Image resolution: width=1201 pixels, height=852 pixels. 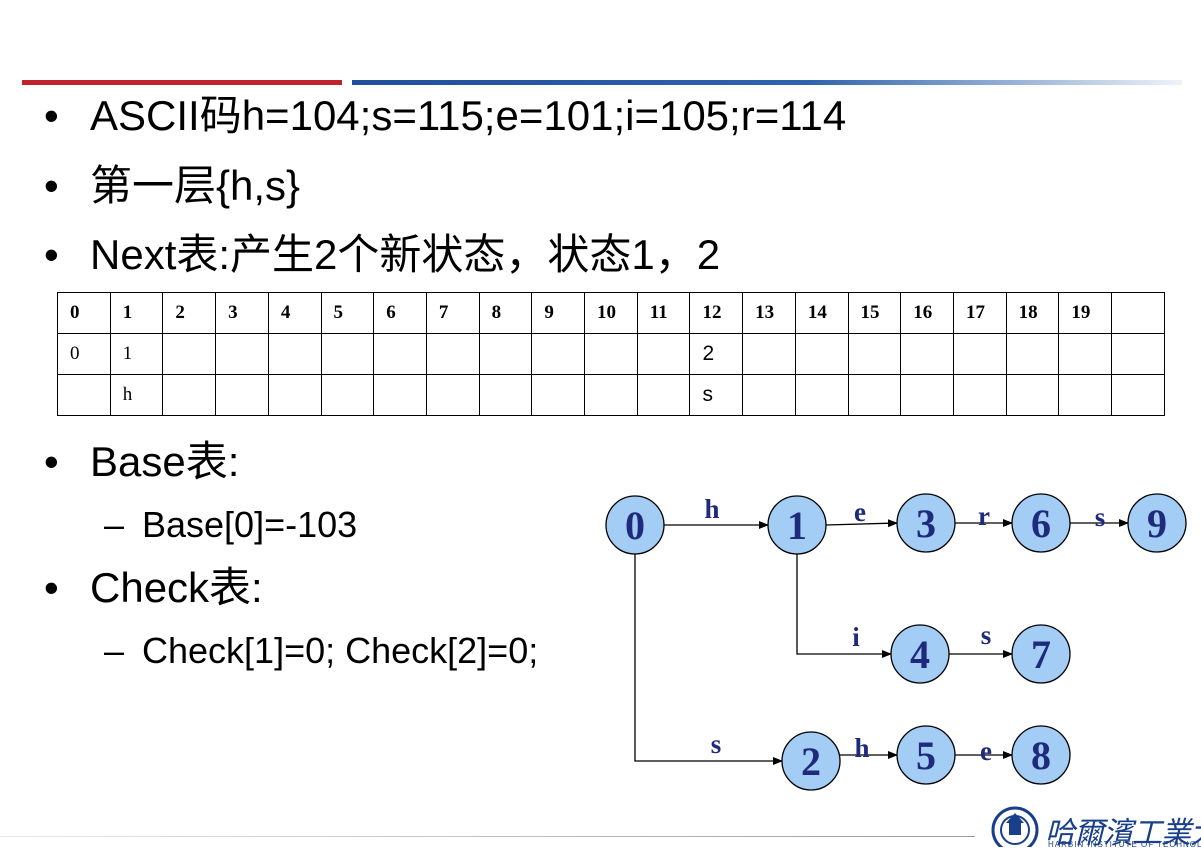 I want to click on trie-edge-label: r, so click(x=984, y=516).